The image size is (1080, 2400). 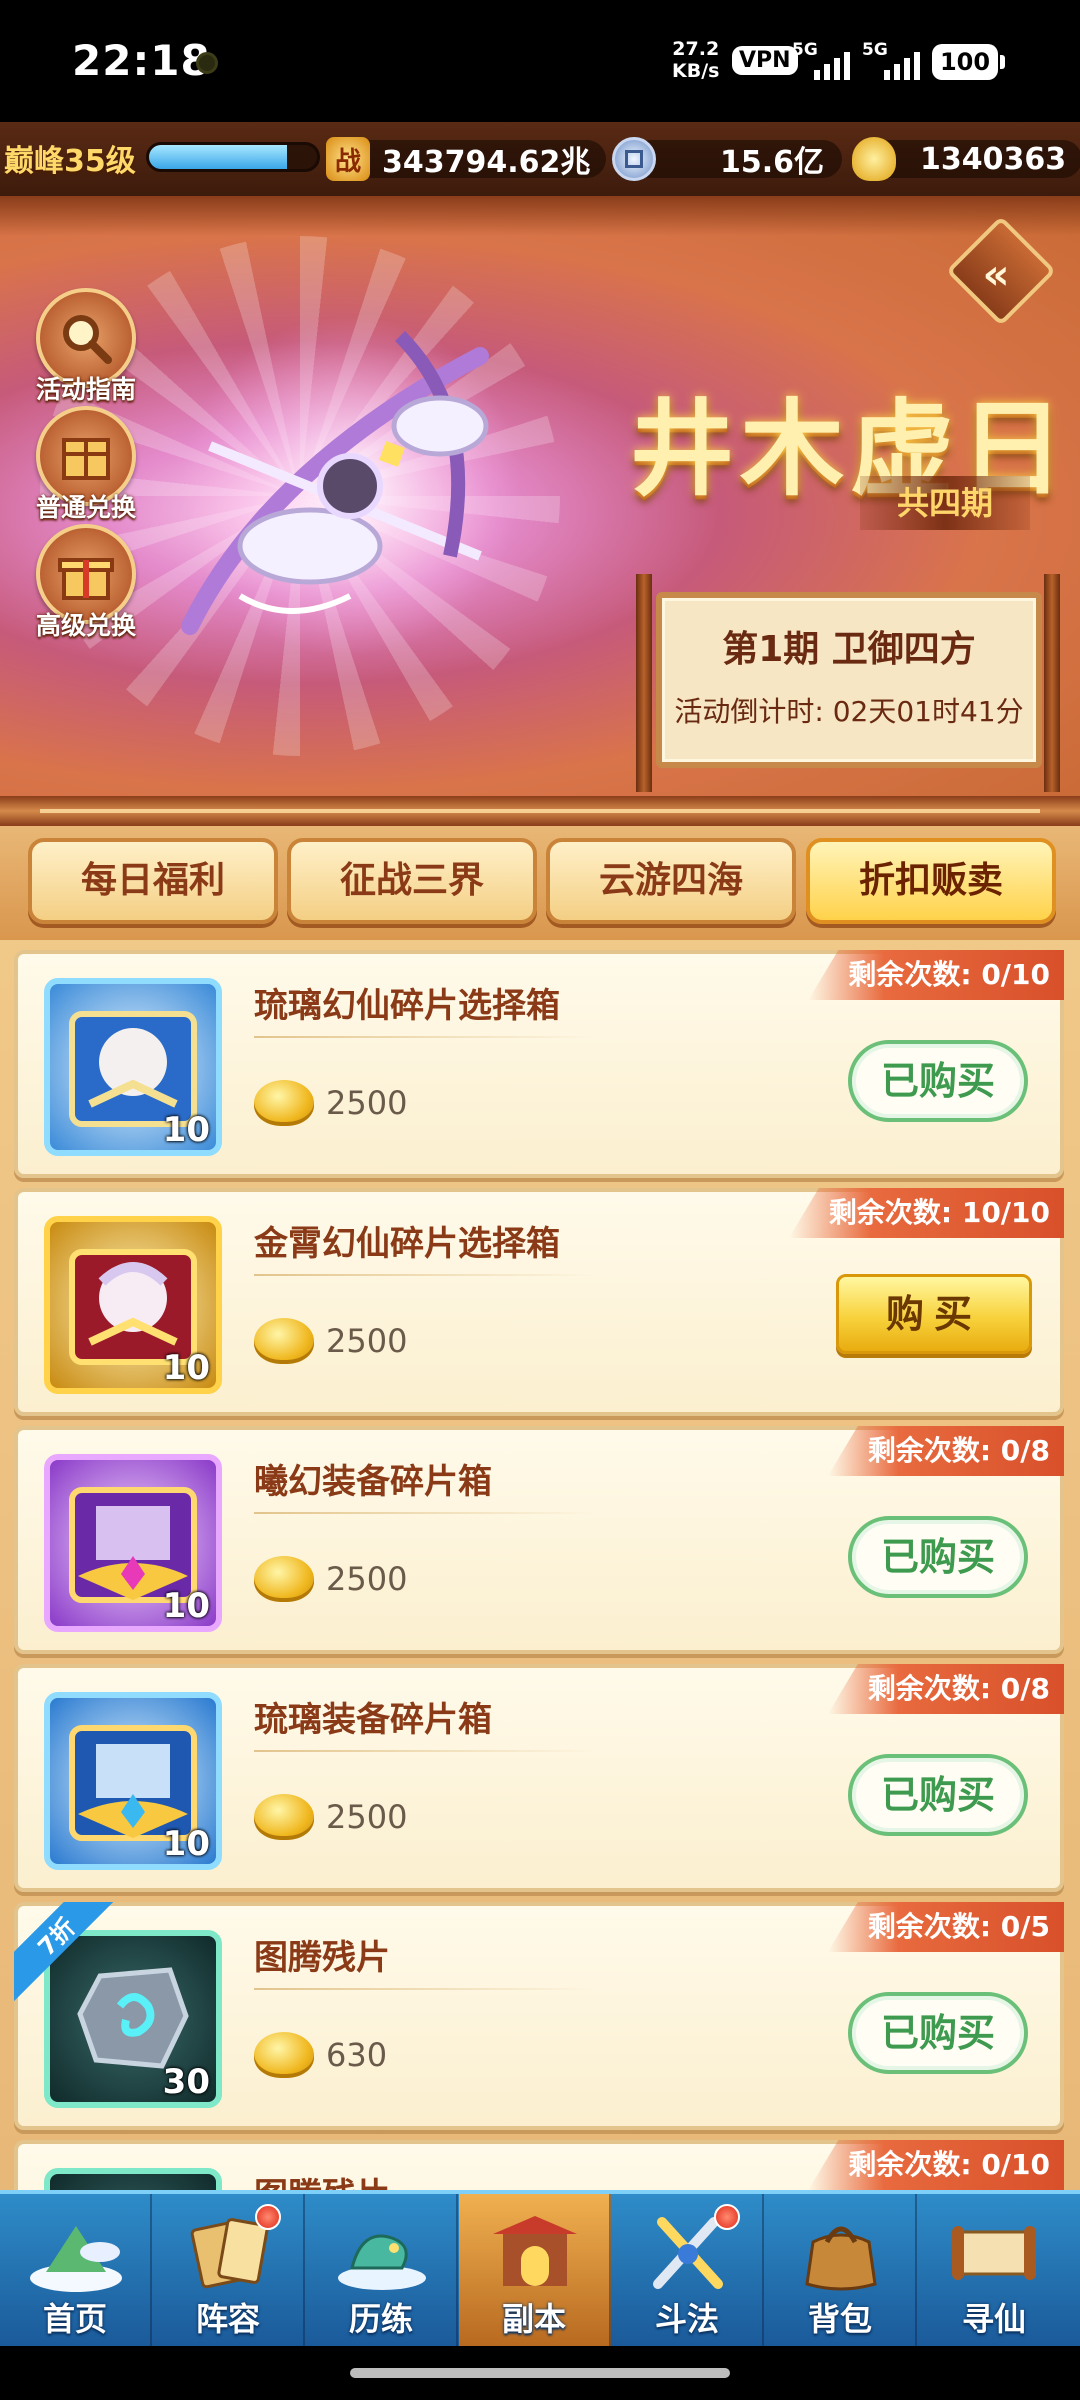 I want to click on nav-home: 首页, so click(x=76, y=2270).